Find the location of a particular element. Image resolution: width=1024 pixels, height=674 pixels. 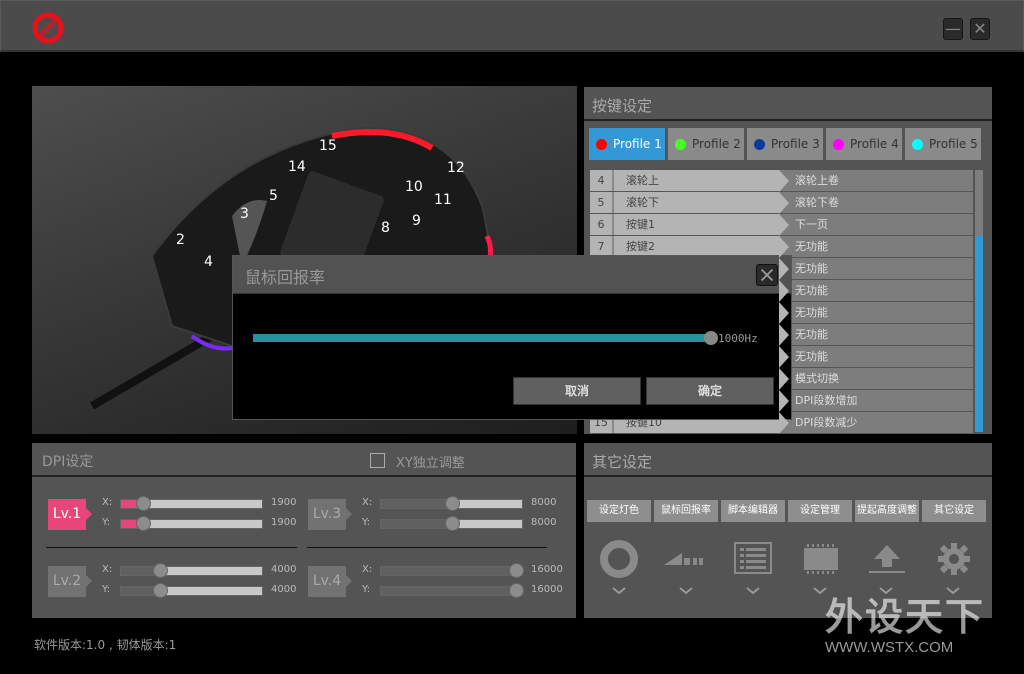

dpi-axis-label: X: is located at coordinates (367, 569).